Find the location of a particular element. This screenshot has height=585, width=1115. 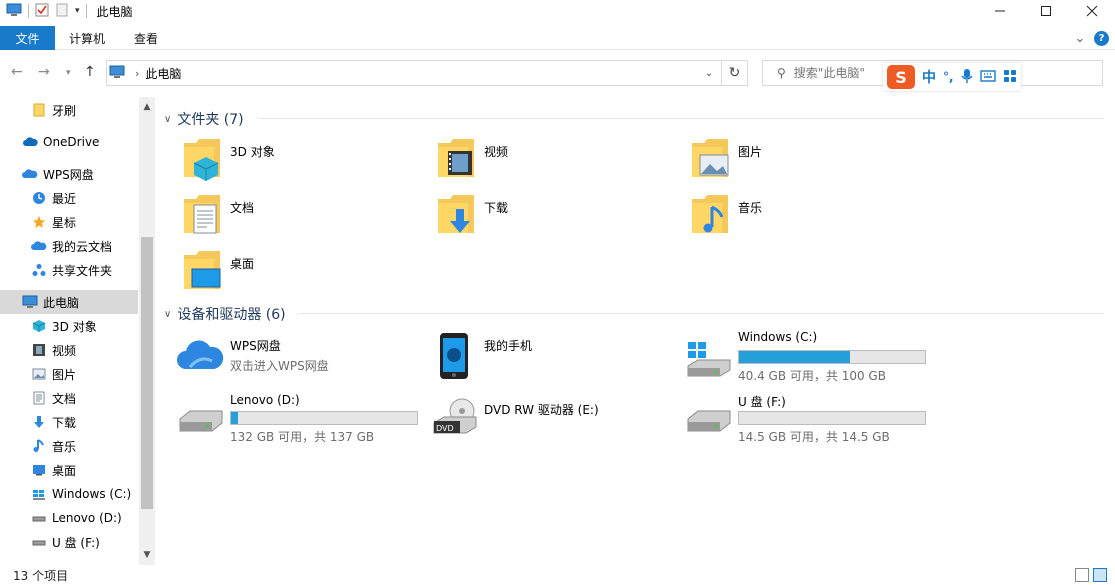

group-title: 设备和驱动器 (6) is located at coordinates (231, 315).